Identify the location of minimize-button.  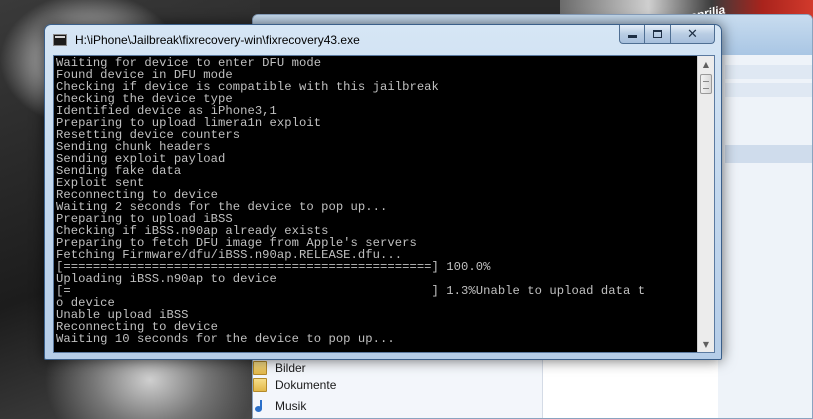
(632, 34).